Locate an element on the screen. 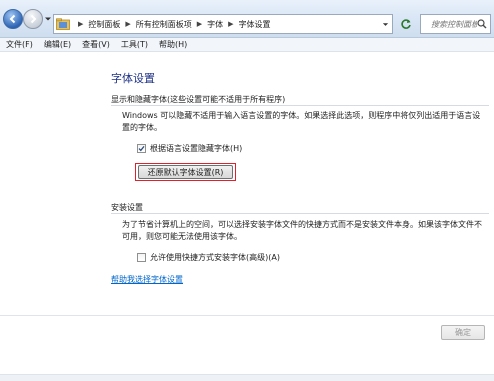  section-install-header: 安装设置 is located at coordinates (127, 207).